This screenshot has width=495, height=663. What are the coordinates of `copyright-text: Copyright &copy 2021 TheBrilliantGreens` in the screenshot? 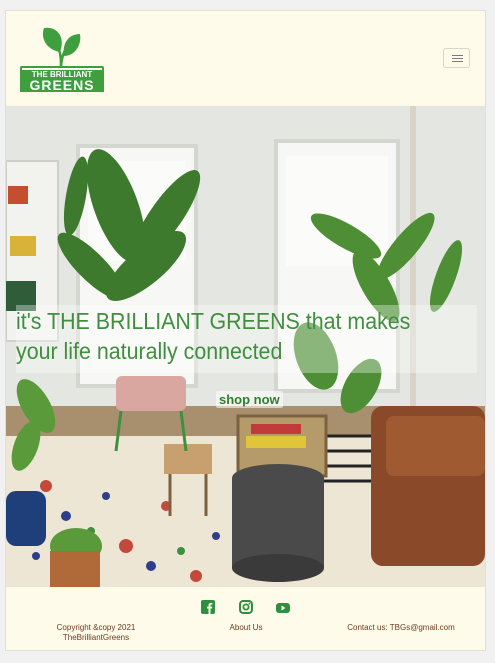 It's located at (96, 633).